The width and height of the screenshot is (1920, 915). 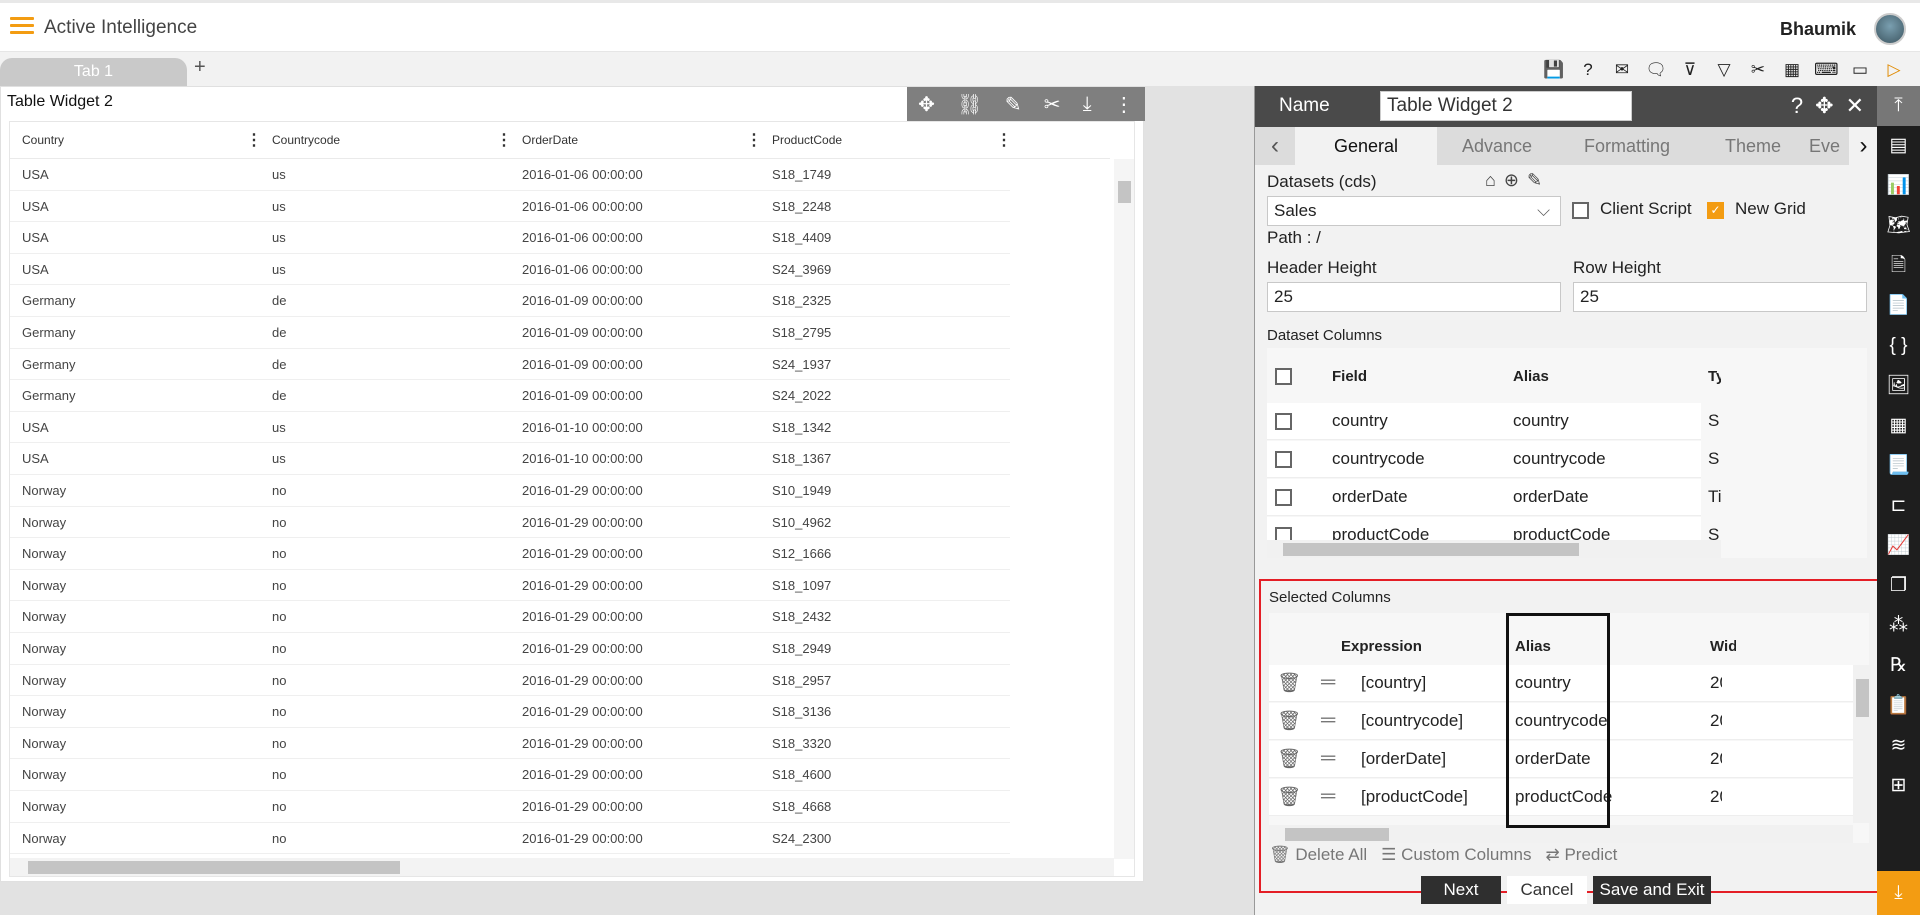 I want to click on table-row: Norway no 2016-01-29 00:00:00 S10_1949, so click(x=510, y=491).